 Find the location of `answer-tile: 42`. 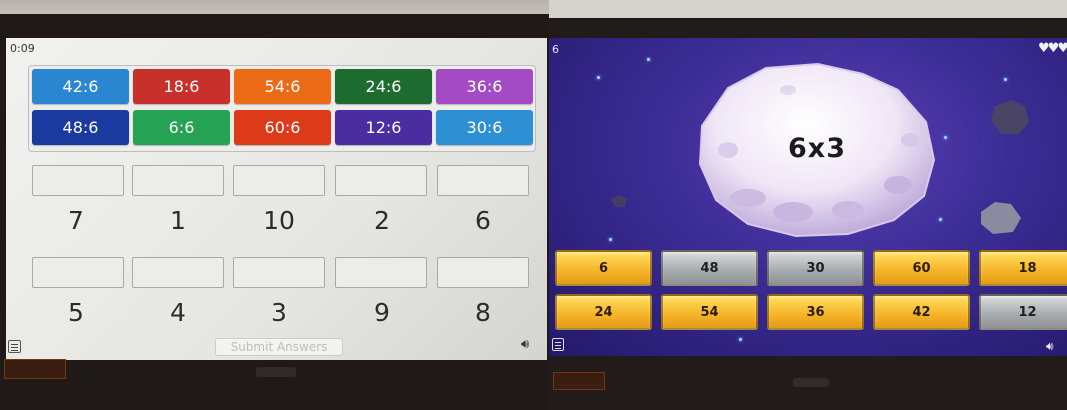

answer-tile: 42 is located at coordinates (921, 312).